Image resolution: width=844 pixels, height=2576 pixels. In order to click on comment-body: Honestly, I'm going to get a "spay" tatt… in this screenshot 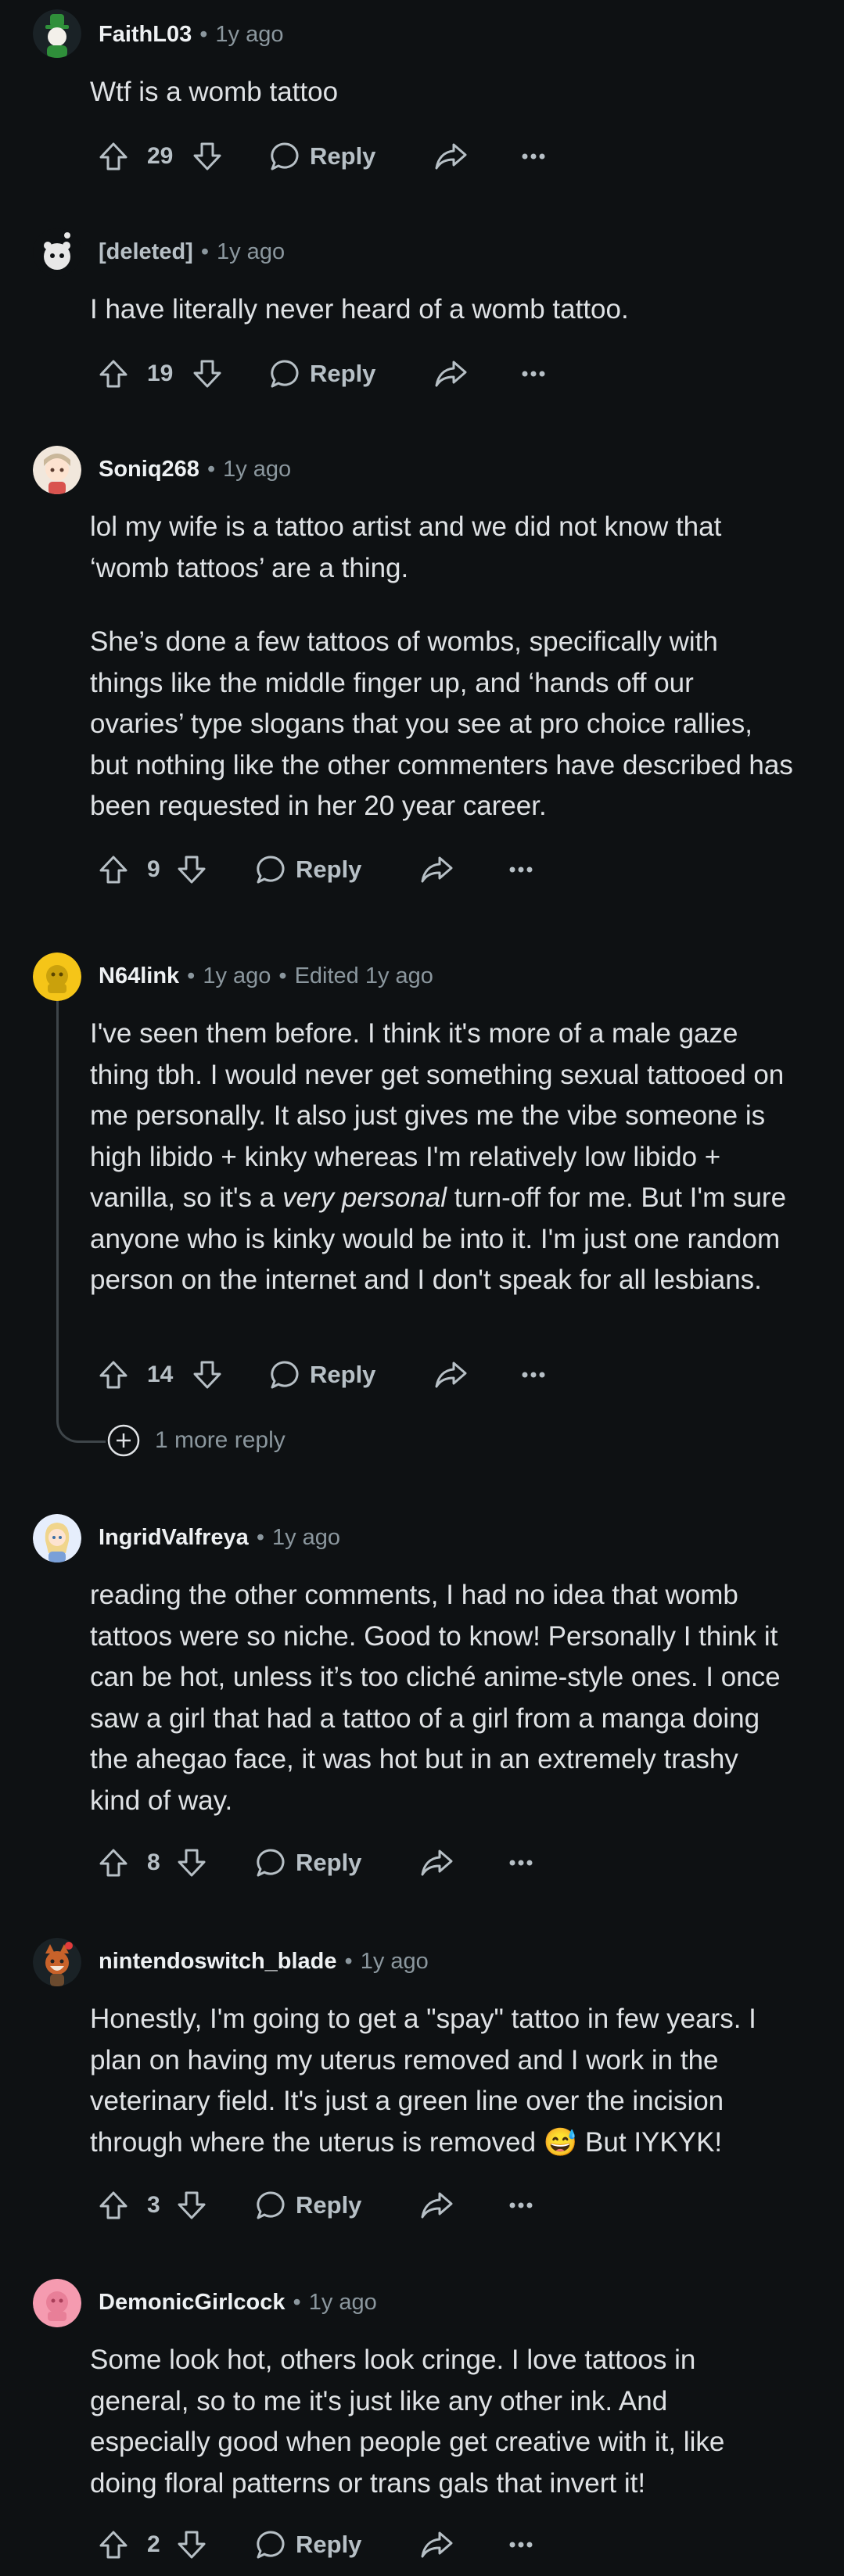, I will do `click(442, 2081)`.